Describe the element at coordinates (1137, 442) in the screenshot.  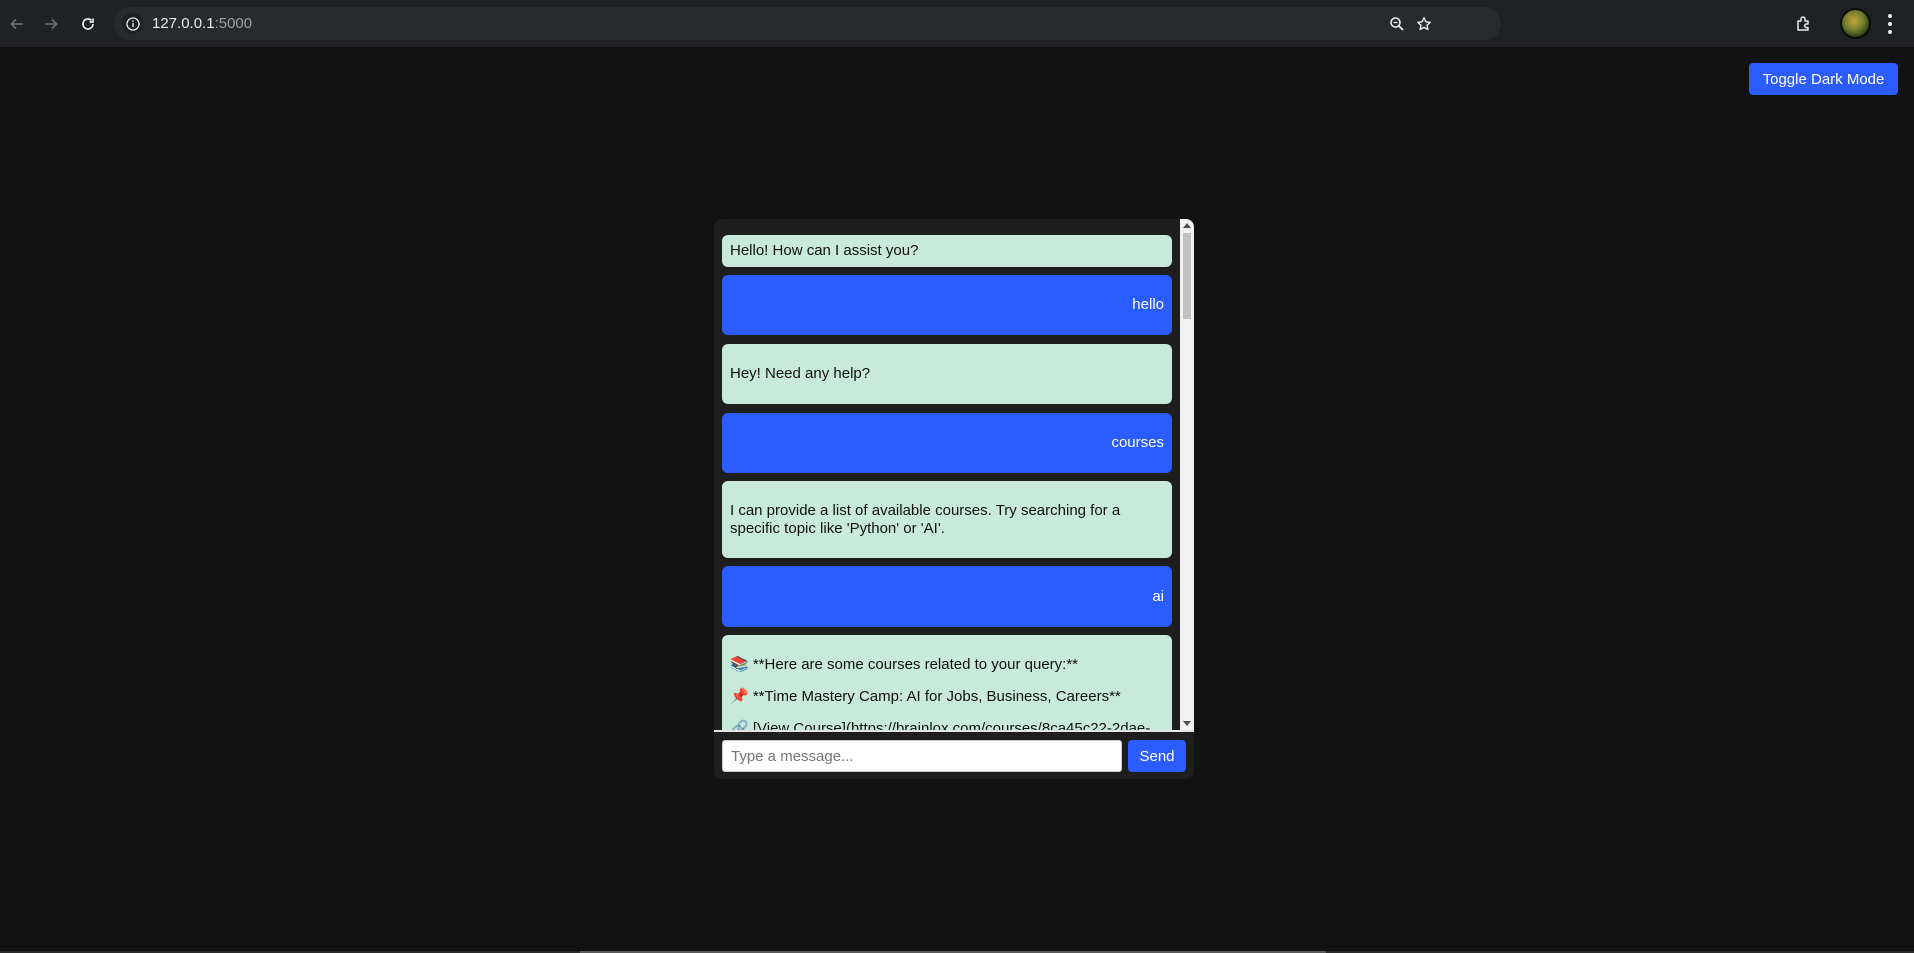
I see `message-text: courses` at that location.